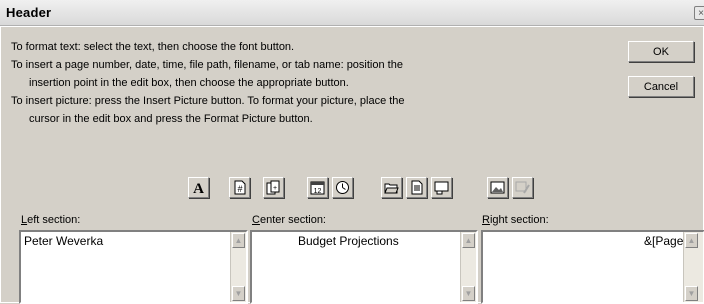 The height and width of the screenshot is (304, 704). Describe the element at coordinates (661, 51) in the screenshot. I see `ok-button: OK` at that location.